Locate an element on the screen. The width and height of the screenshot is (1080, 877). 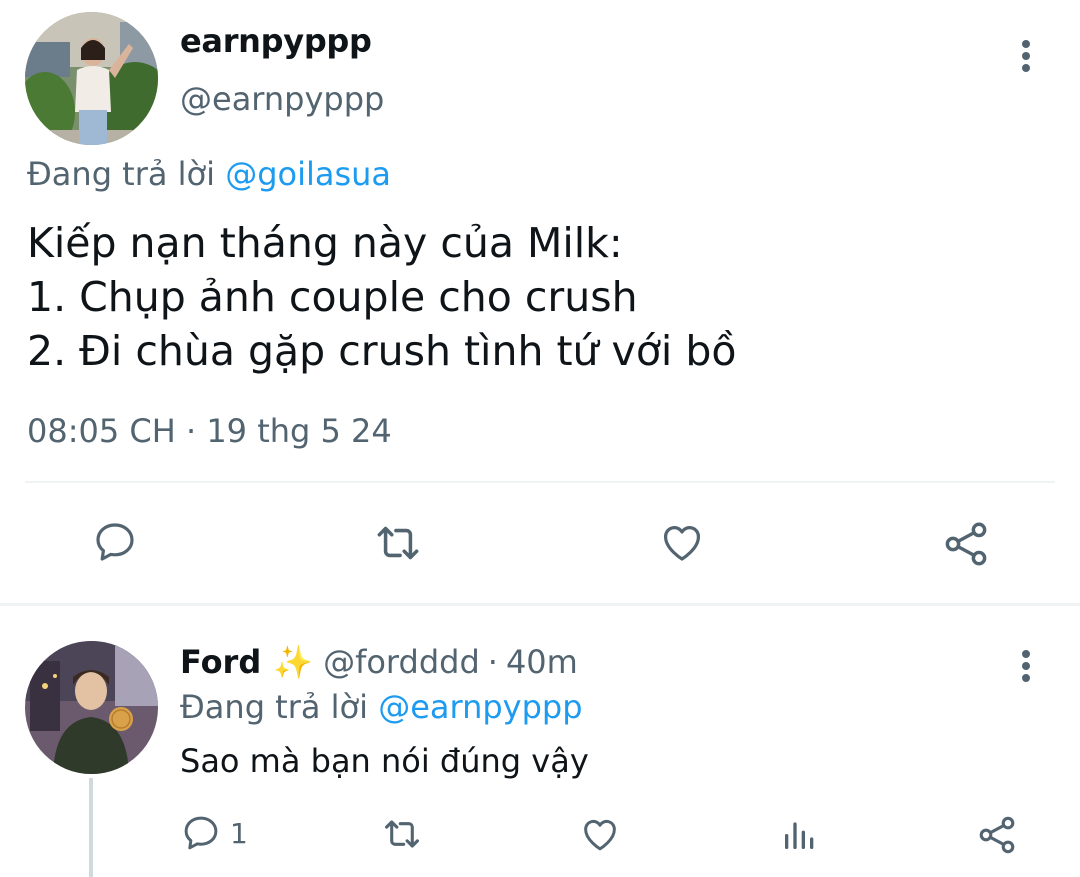
tweet-text-line: 1. Chụp ảnh couple cho crush is located at coordinates (332, 297).